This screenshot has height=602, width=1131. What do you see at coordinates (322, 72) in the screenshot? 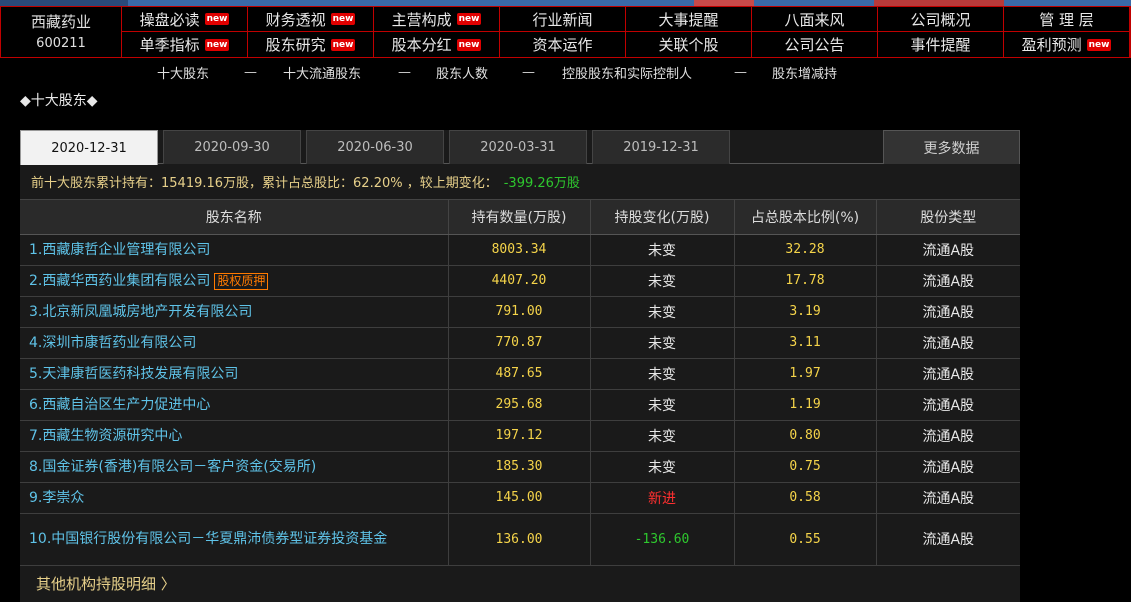
I see `subnav-link: 十大流通股东` at bounding box center [322, 72].